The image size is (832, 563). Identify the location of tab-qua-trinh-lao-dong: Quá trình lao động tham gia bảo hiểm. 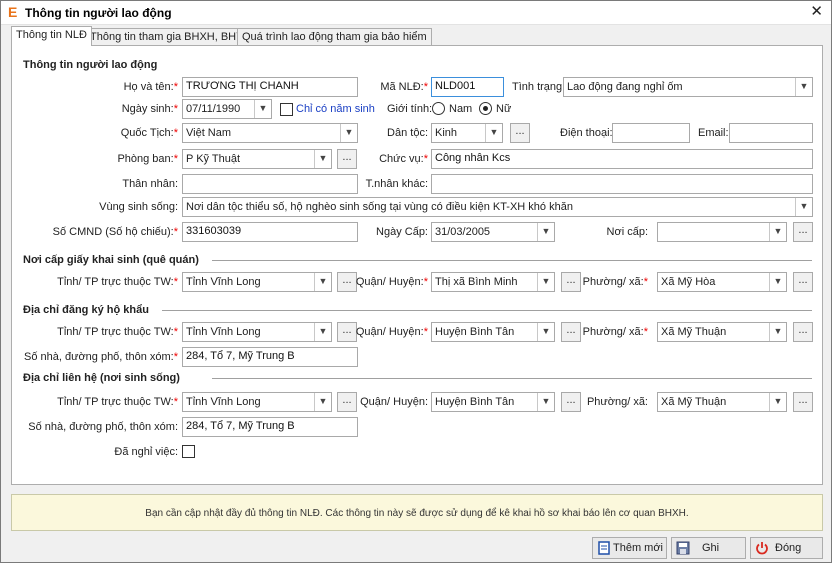
(334, 36).